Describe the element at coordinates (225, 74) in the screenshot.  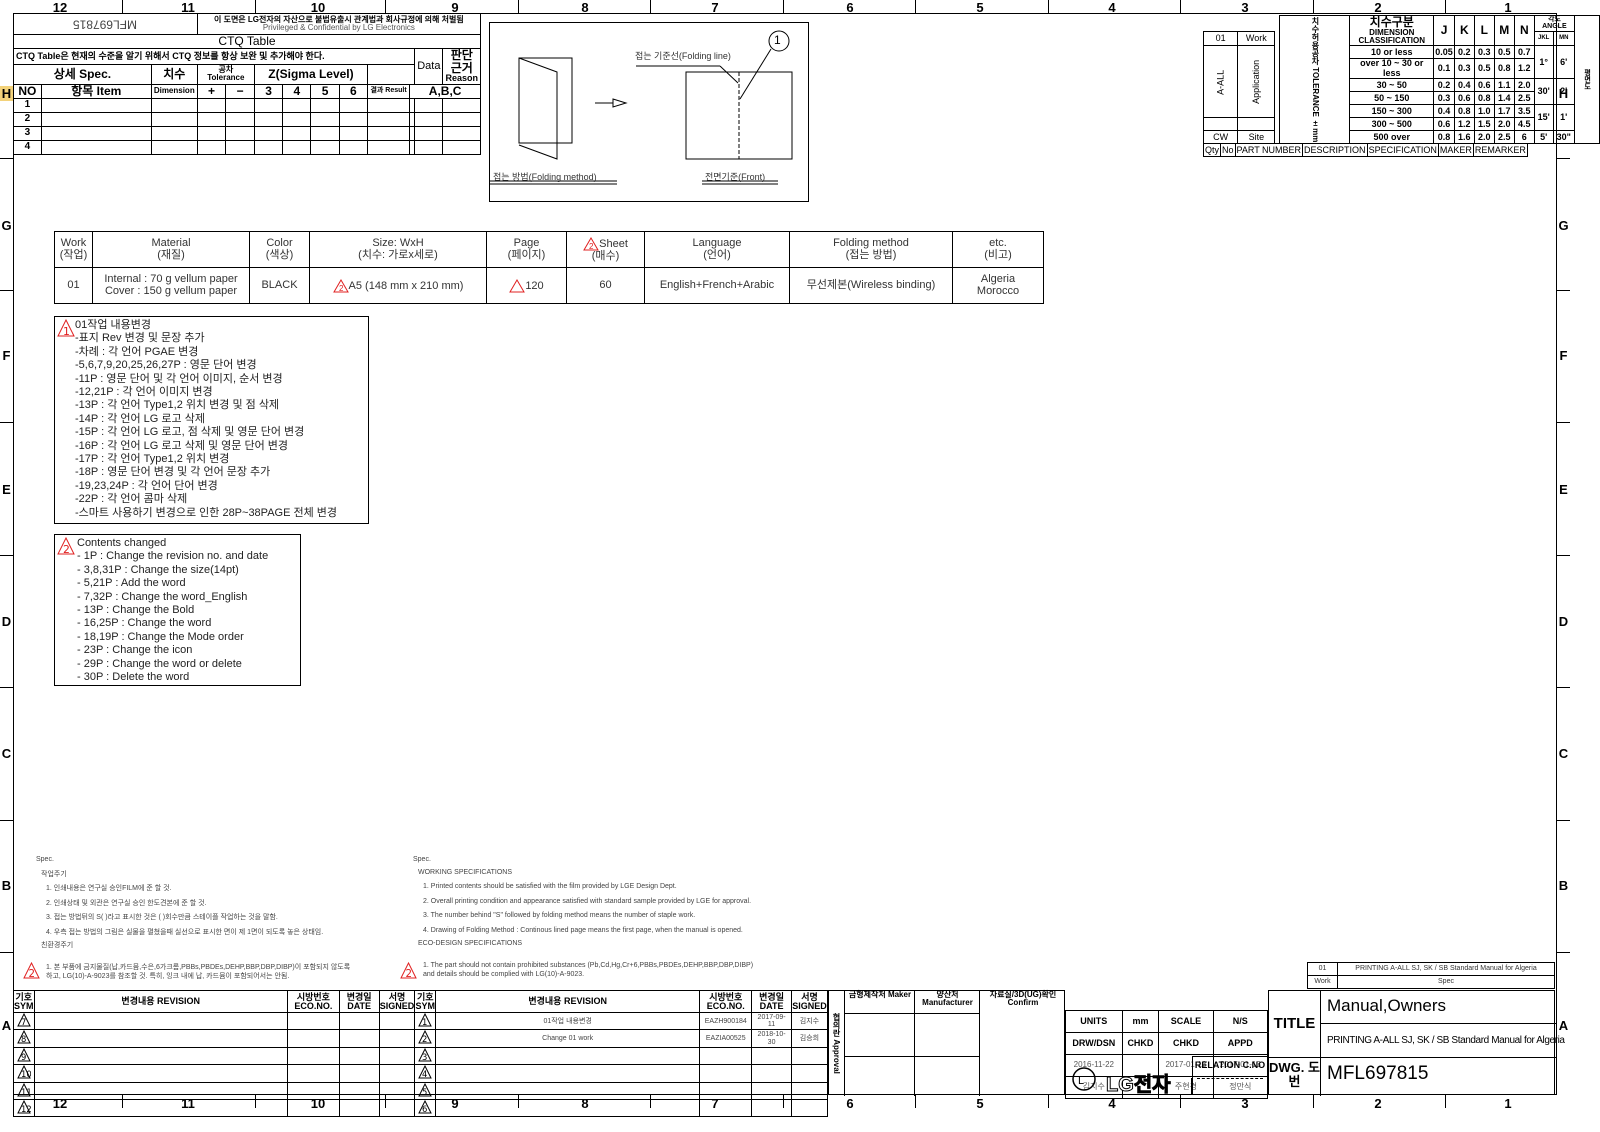
I see `tolerance-header: 공차 Tolerance` at that location.